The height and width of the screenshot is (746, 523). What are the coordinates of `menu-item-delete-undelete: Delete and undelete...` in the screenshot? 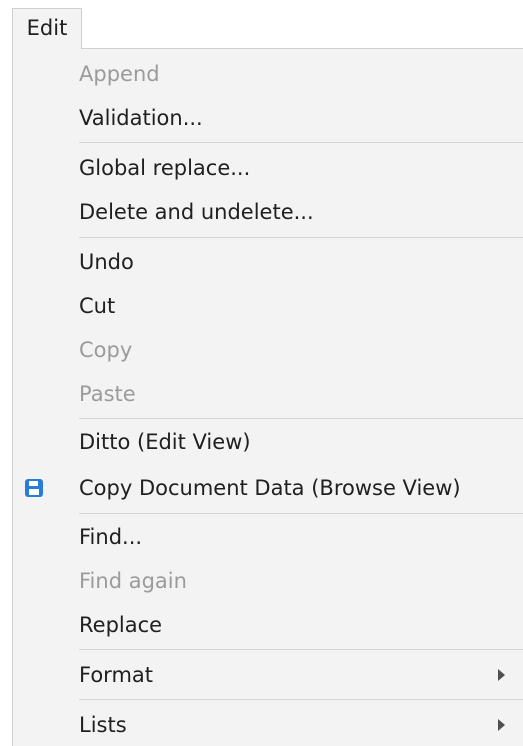 It's located at (268, 212).